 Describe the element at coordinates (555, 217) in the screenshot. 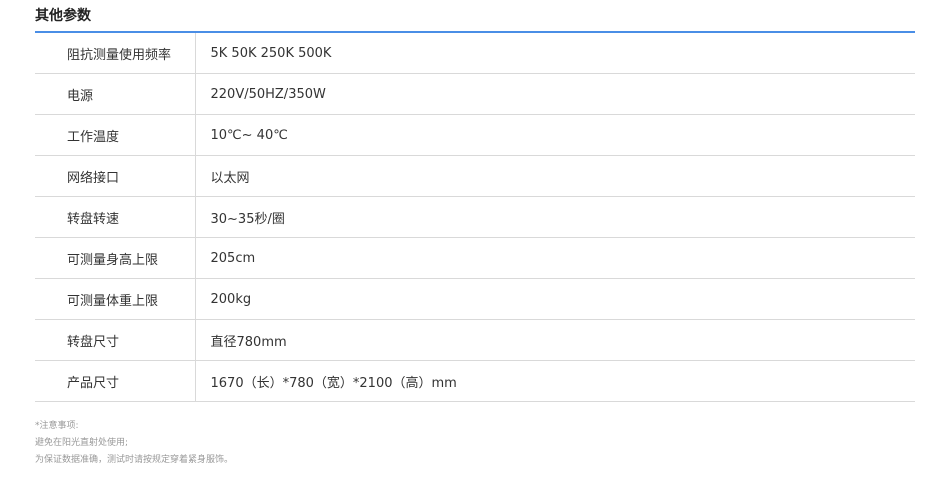

I see `spec-value: 30~35秒/圈` at that location.